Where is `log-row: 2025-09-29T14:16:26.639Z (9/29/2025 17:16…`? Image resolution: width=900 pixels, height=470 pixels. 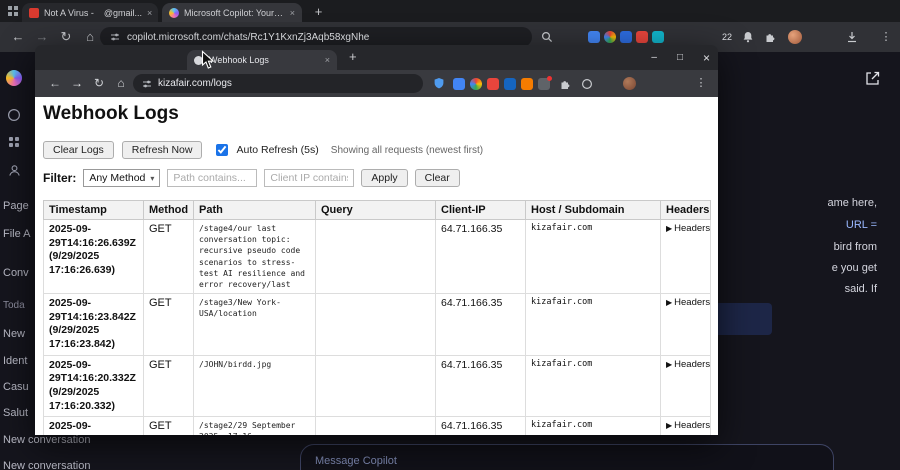
log-row: 2025-09-29T14:16:26.639Z (9/29/2025 17:16… is located at coordinates (377, 256).